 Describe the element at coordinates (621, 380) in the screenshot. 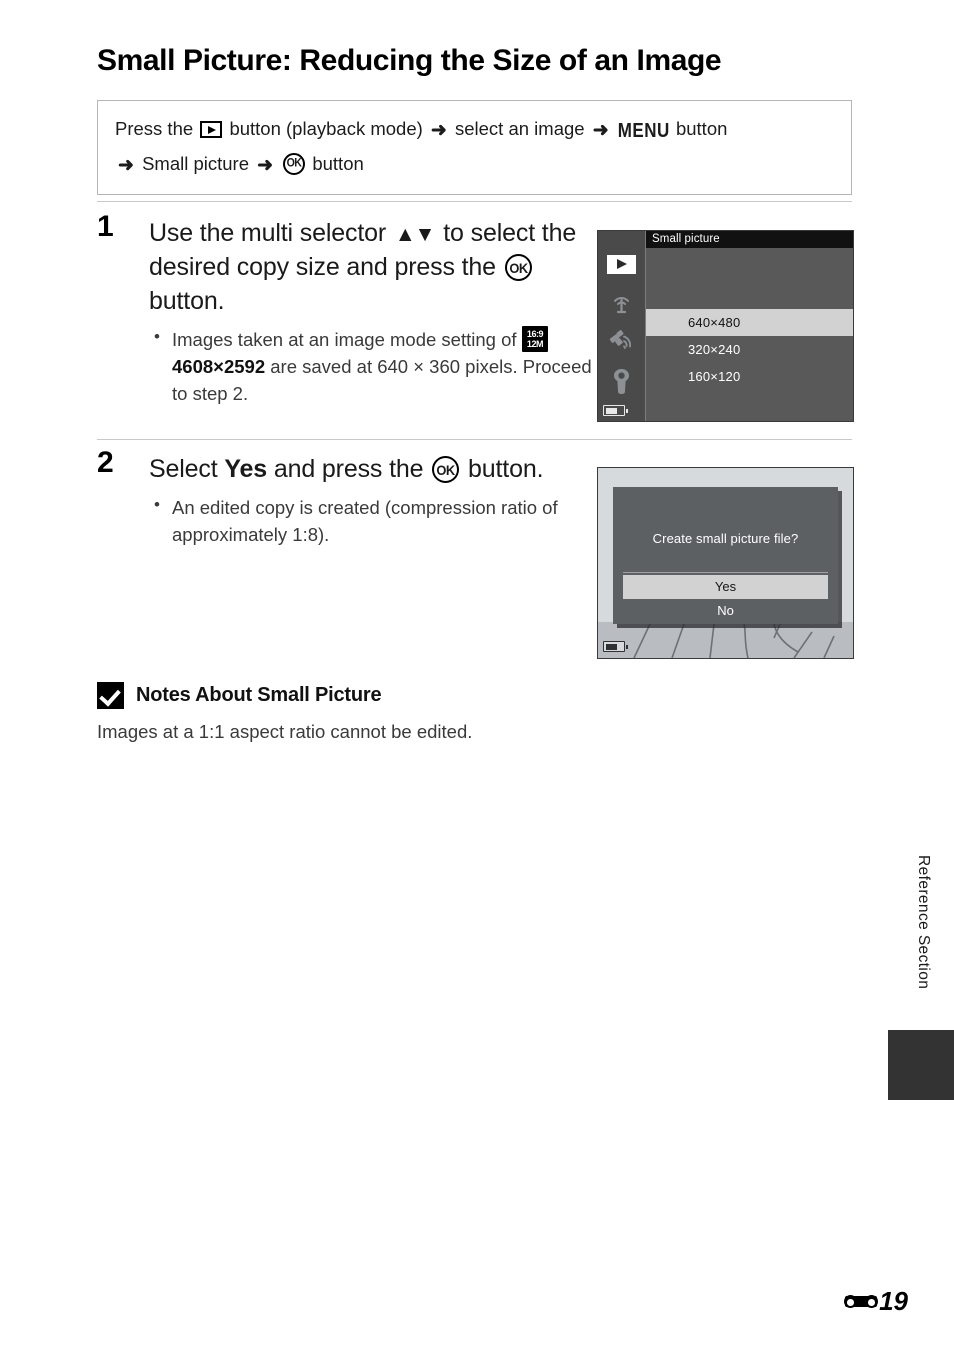

I see `wrench-setup-icon` at that location.